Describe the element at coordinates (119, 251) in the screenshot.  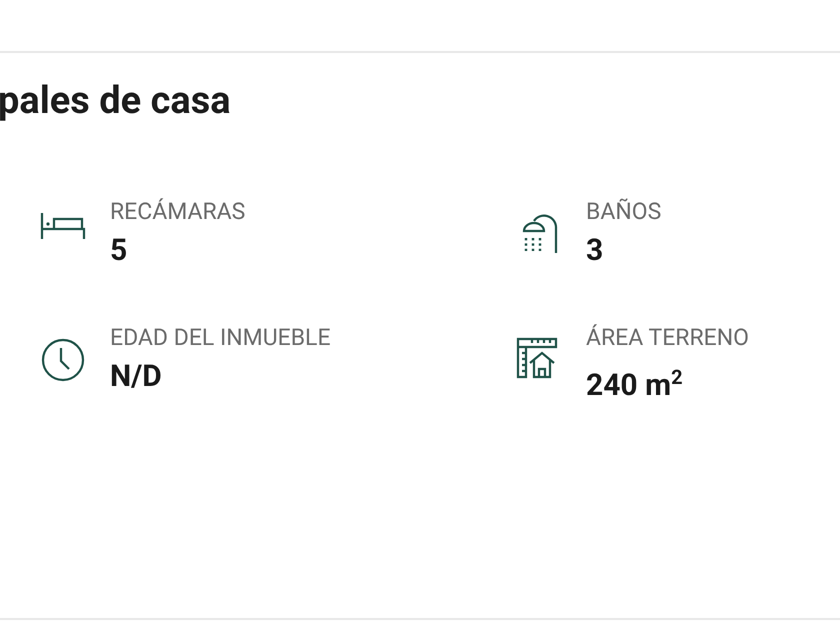
I see `feature-value: 5` at that location.